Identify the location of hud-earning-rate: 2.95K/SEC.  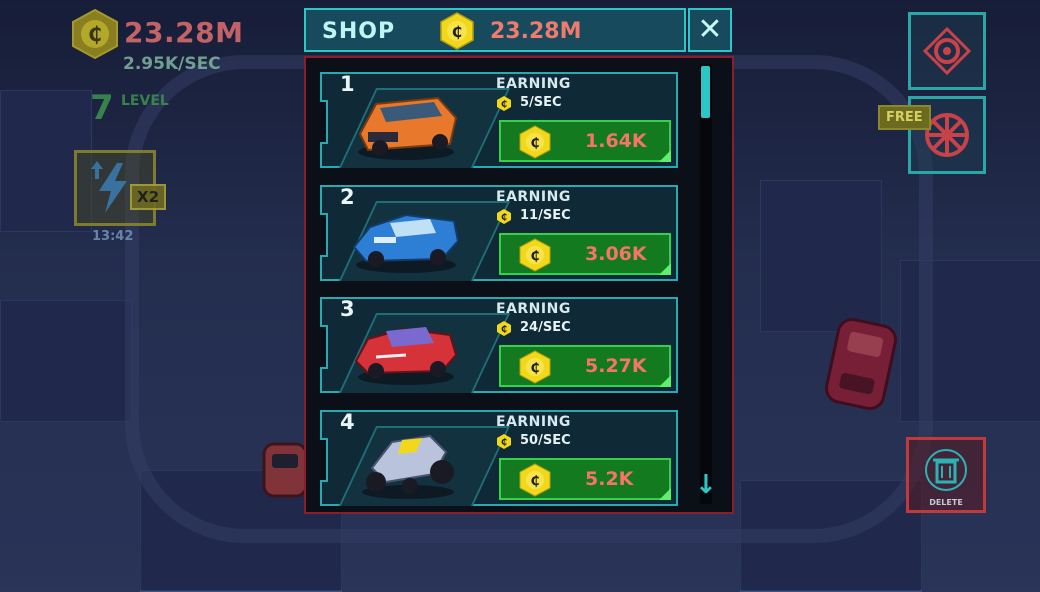
(172, 64).